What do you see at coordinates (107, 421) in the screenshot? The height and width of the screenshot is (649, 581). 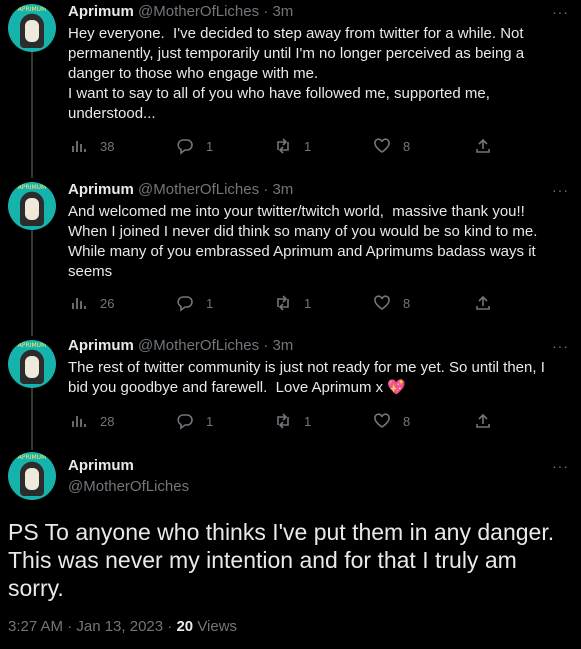 I see `views-count: 28` at bounding box center [107, 421].